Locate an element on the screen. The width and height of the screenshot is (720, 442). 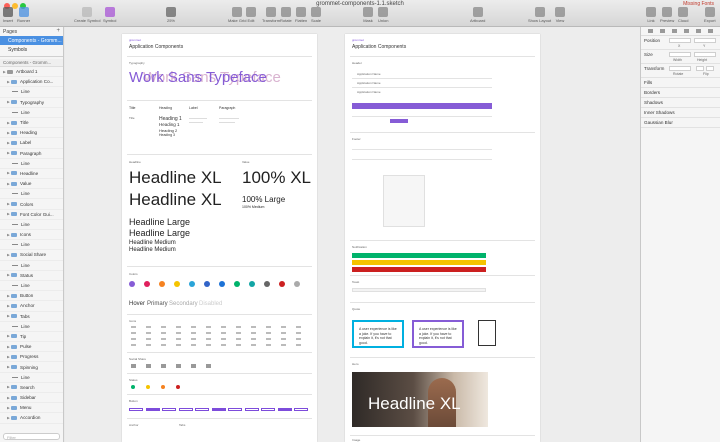
layer-item: ▶ Value is located at coordinates (31, 184).